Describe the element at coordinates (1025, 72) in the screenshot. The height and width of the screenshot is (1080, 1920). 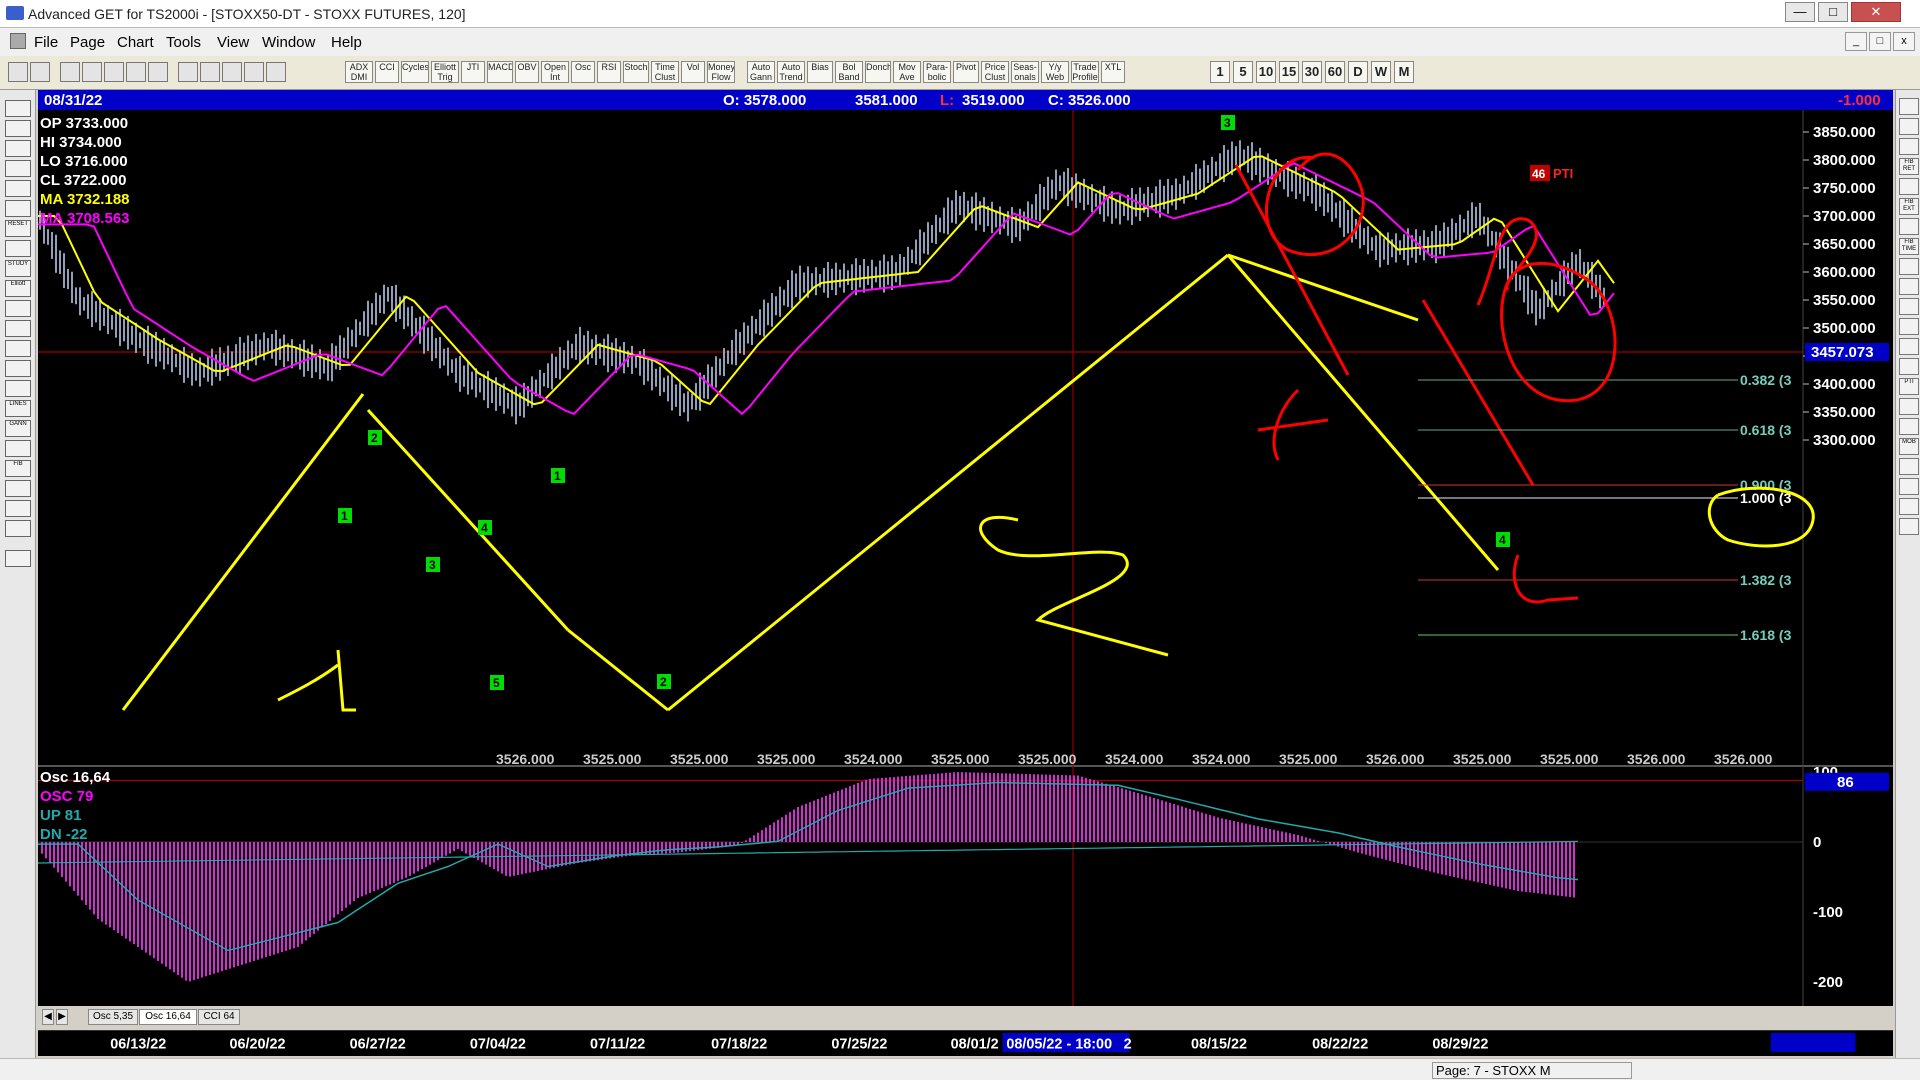
I see `study-button-seas-onals: Seas-onals` at that location.